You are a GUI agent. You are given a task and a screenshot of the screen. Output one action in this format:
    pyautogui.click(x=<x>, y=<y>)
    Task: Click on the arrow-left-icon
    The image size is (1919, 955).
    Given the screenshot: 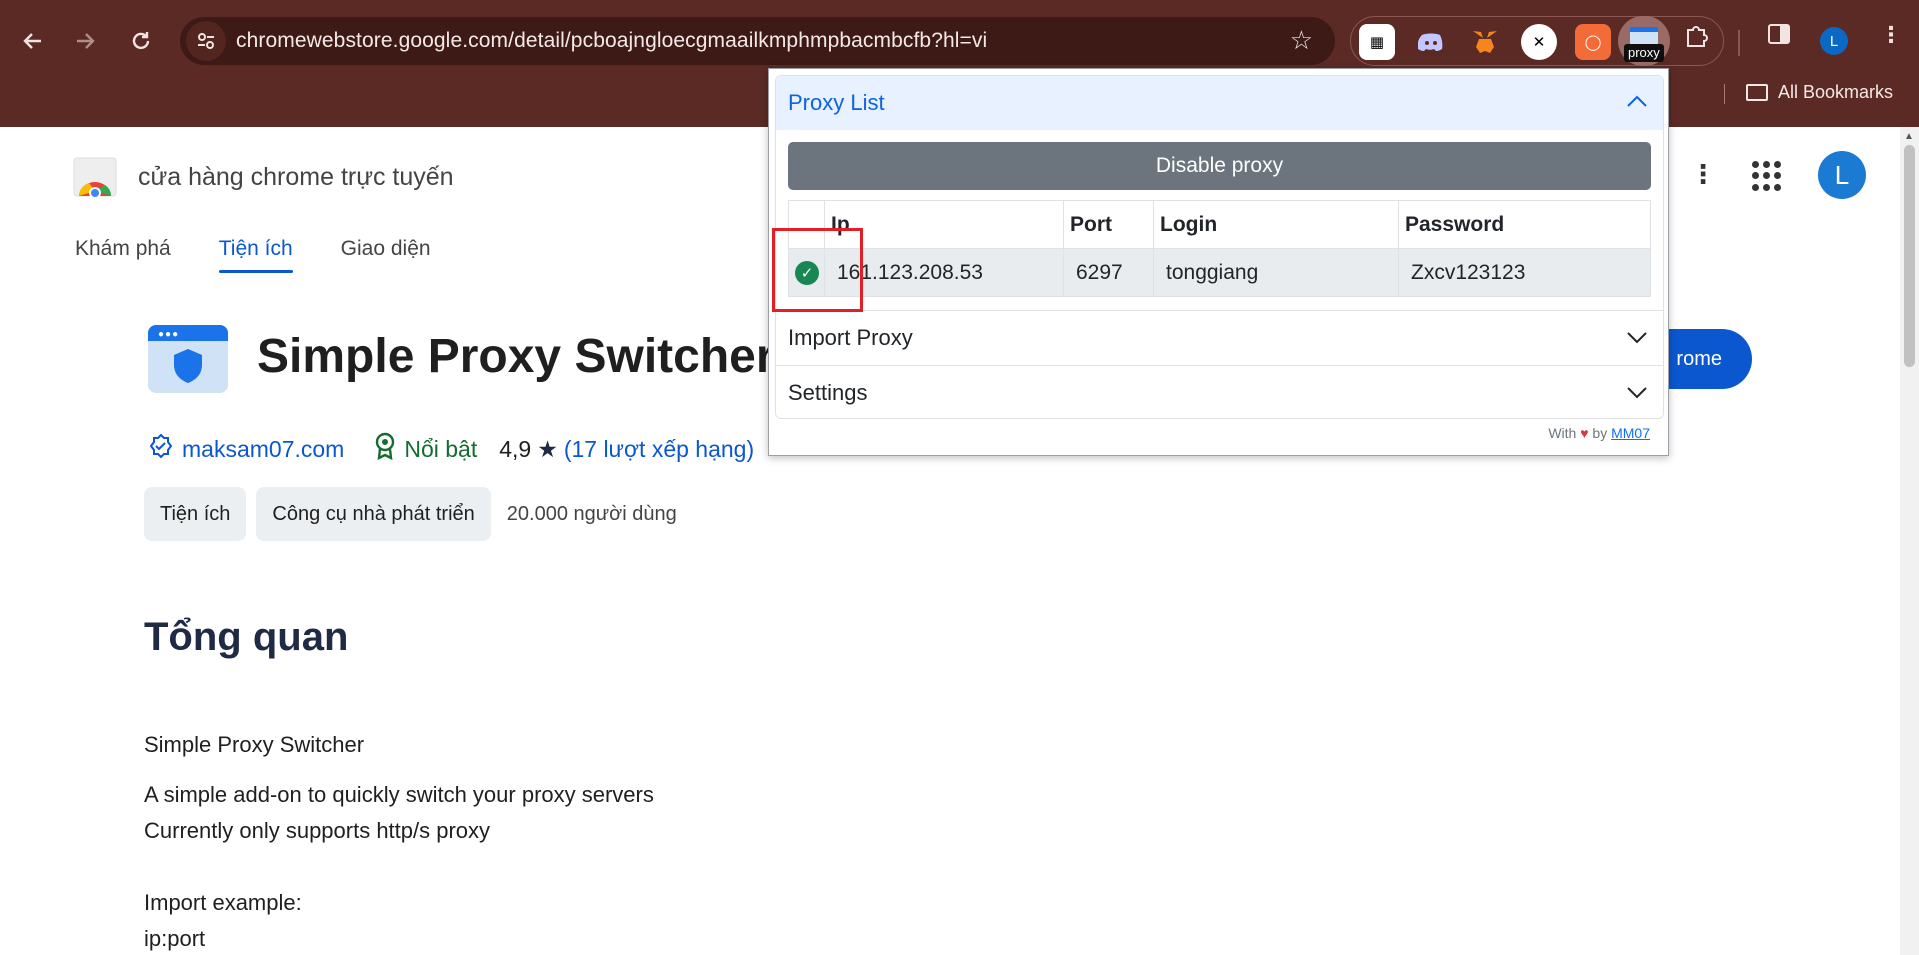 What is the action you would take?
    pyautogui.click(x=32, y=41)
    